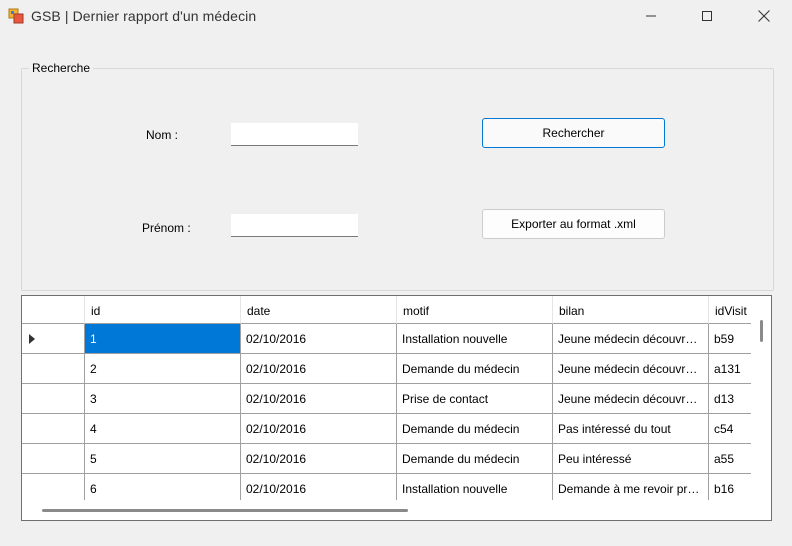 The height and width of the screenshot is (546, 792). I want to click on horizontal-scrollbar, so click(396, 510).